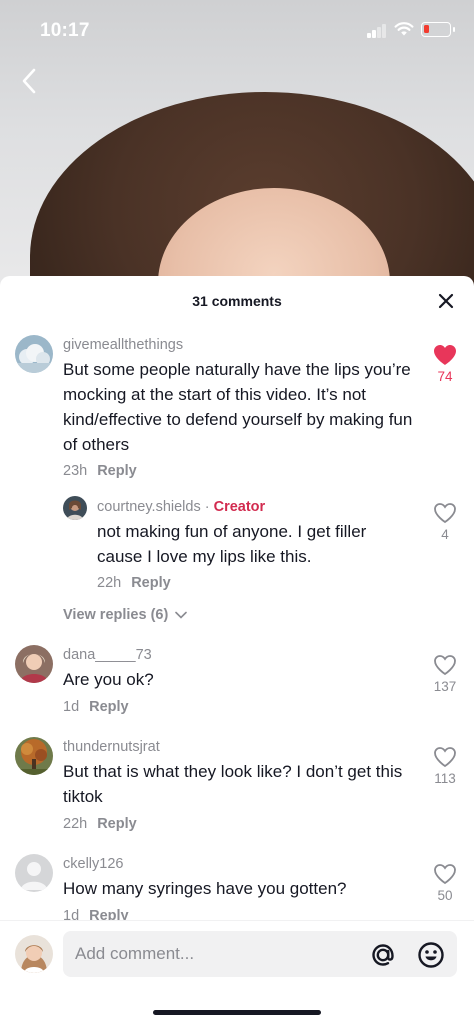  I want to click on comments-header: 31 comments, so click(237, 301).